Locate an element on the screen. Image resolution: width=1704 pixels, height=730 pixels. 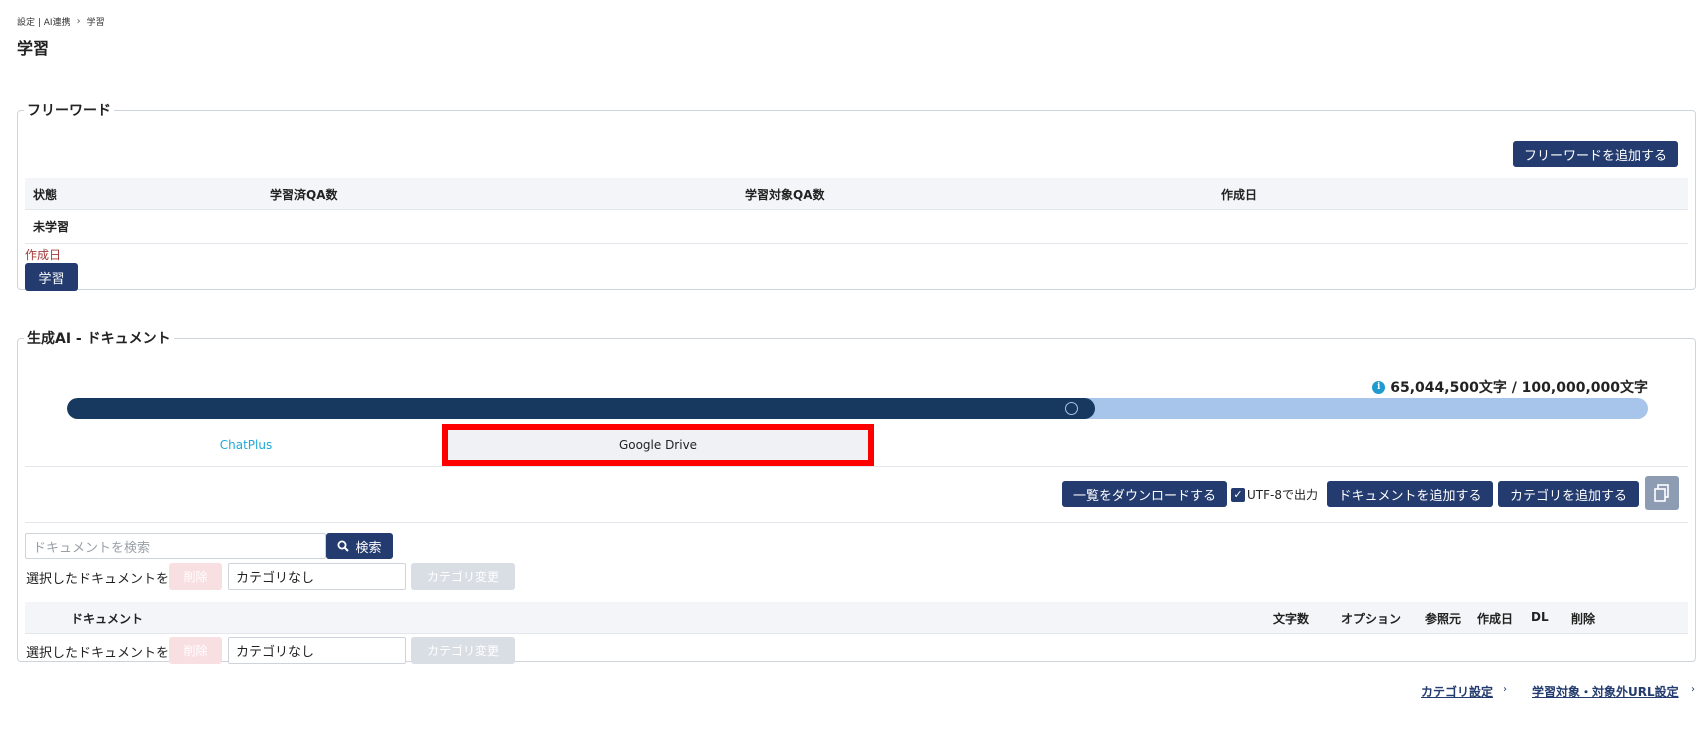
category-settings-link: カテゴリ設定 is located at coordinates (1457, 691).